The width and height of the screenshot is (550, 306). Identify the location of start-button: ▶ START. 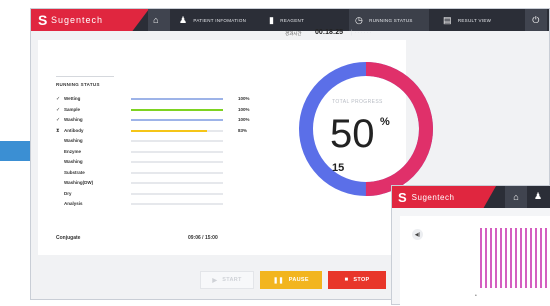
(227, 280).